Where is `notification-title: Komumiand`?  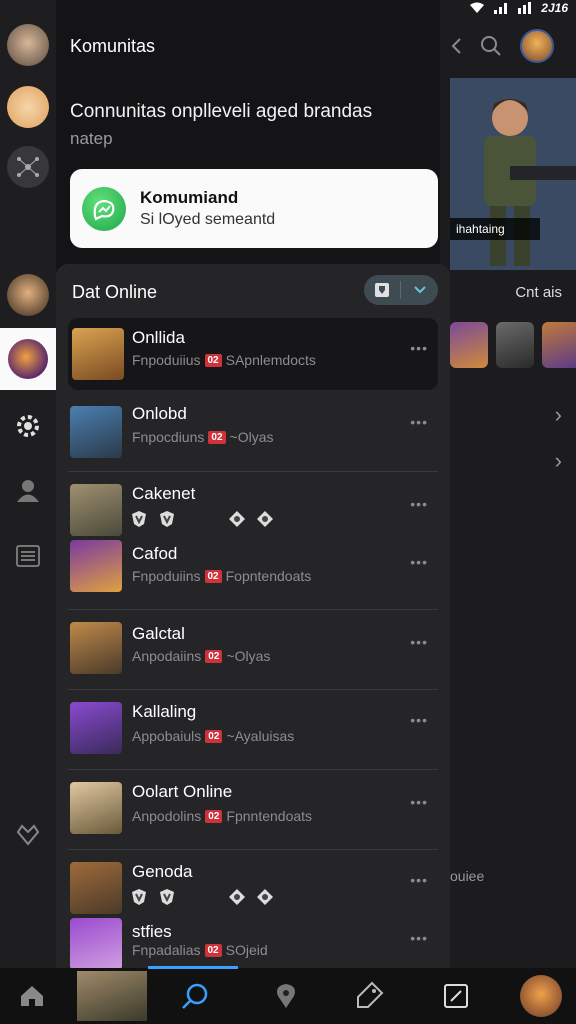 notification-title: Komumiand is located at coordinates (189, 197).